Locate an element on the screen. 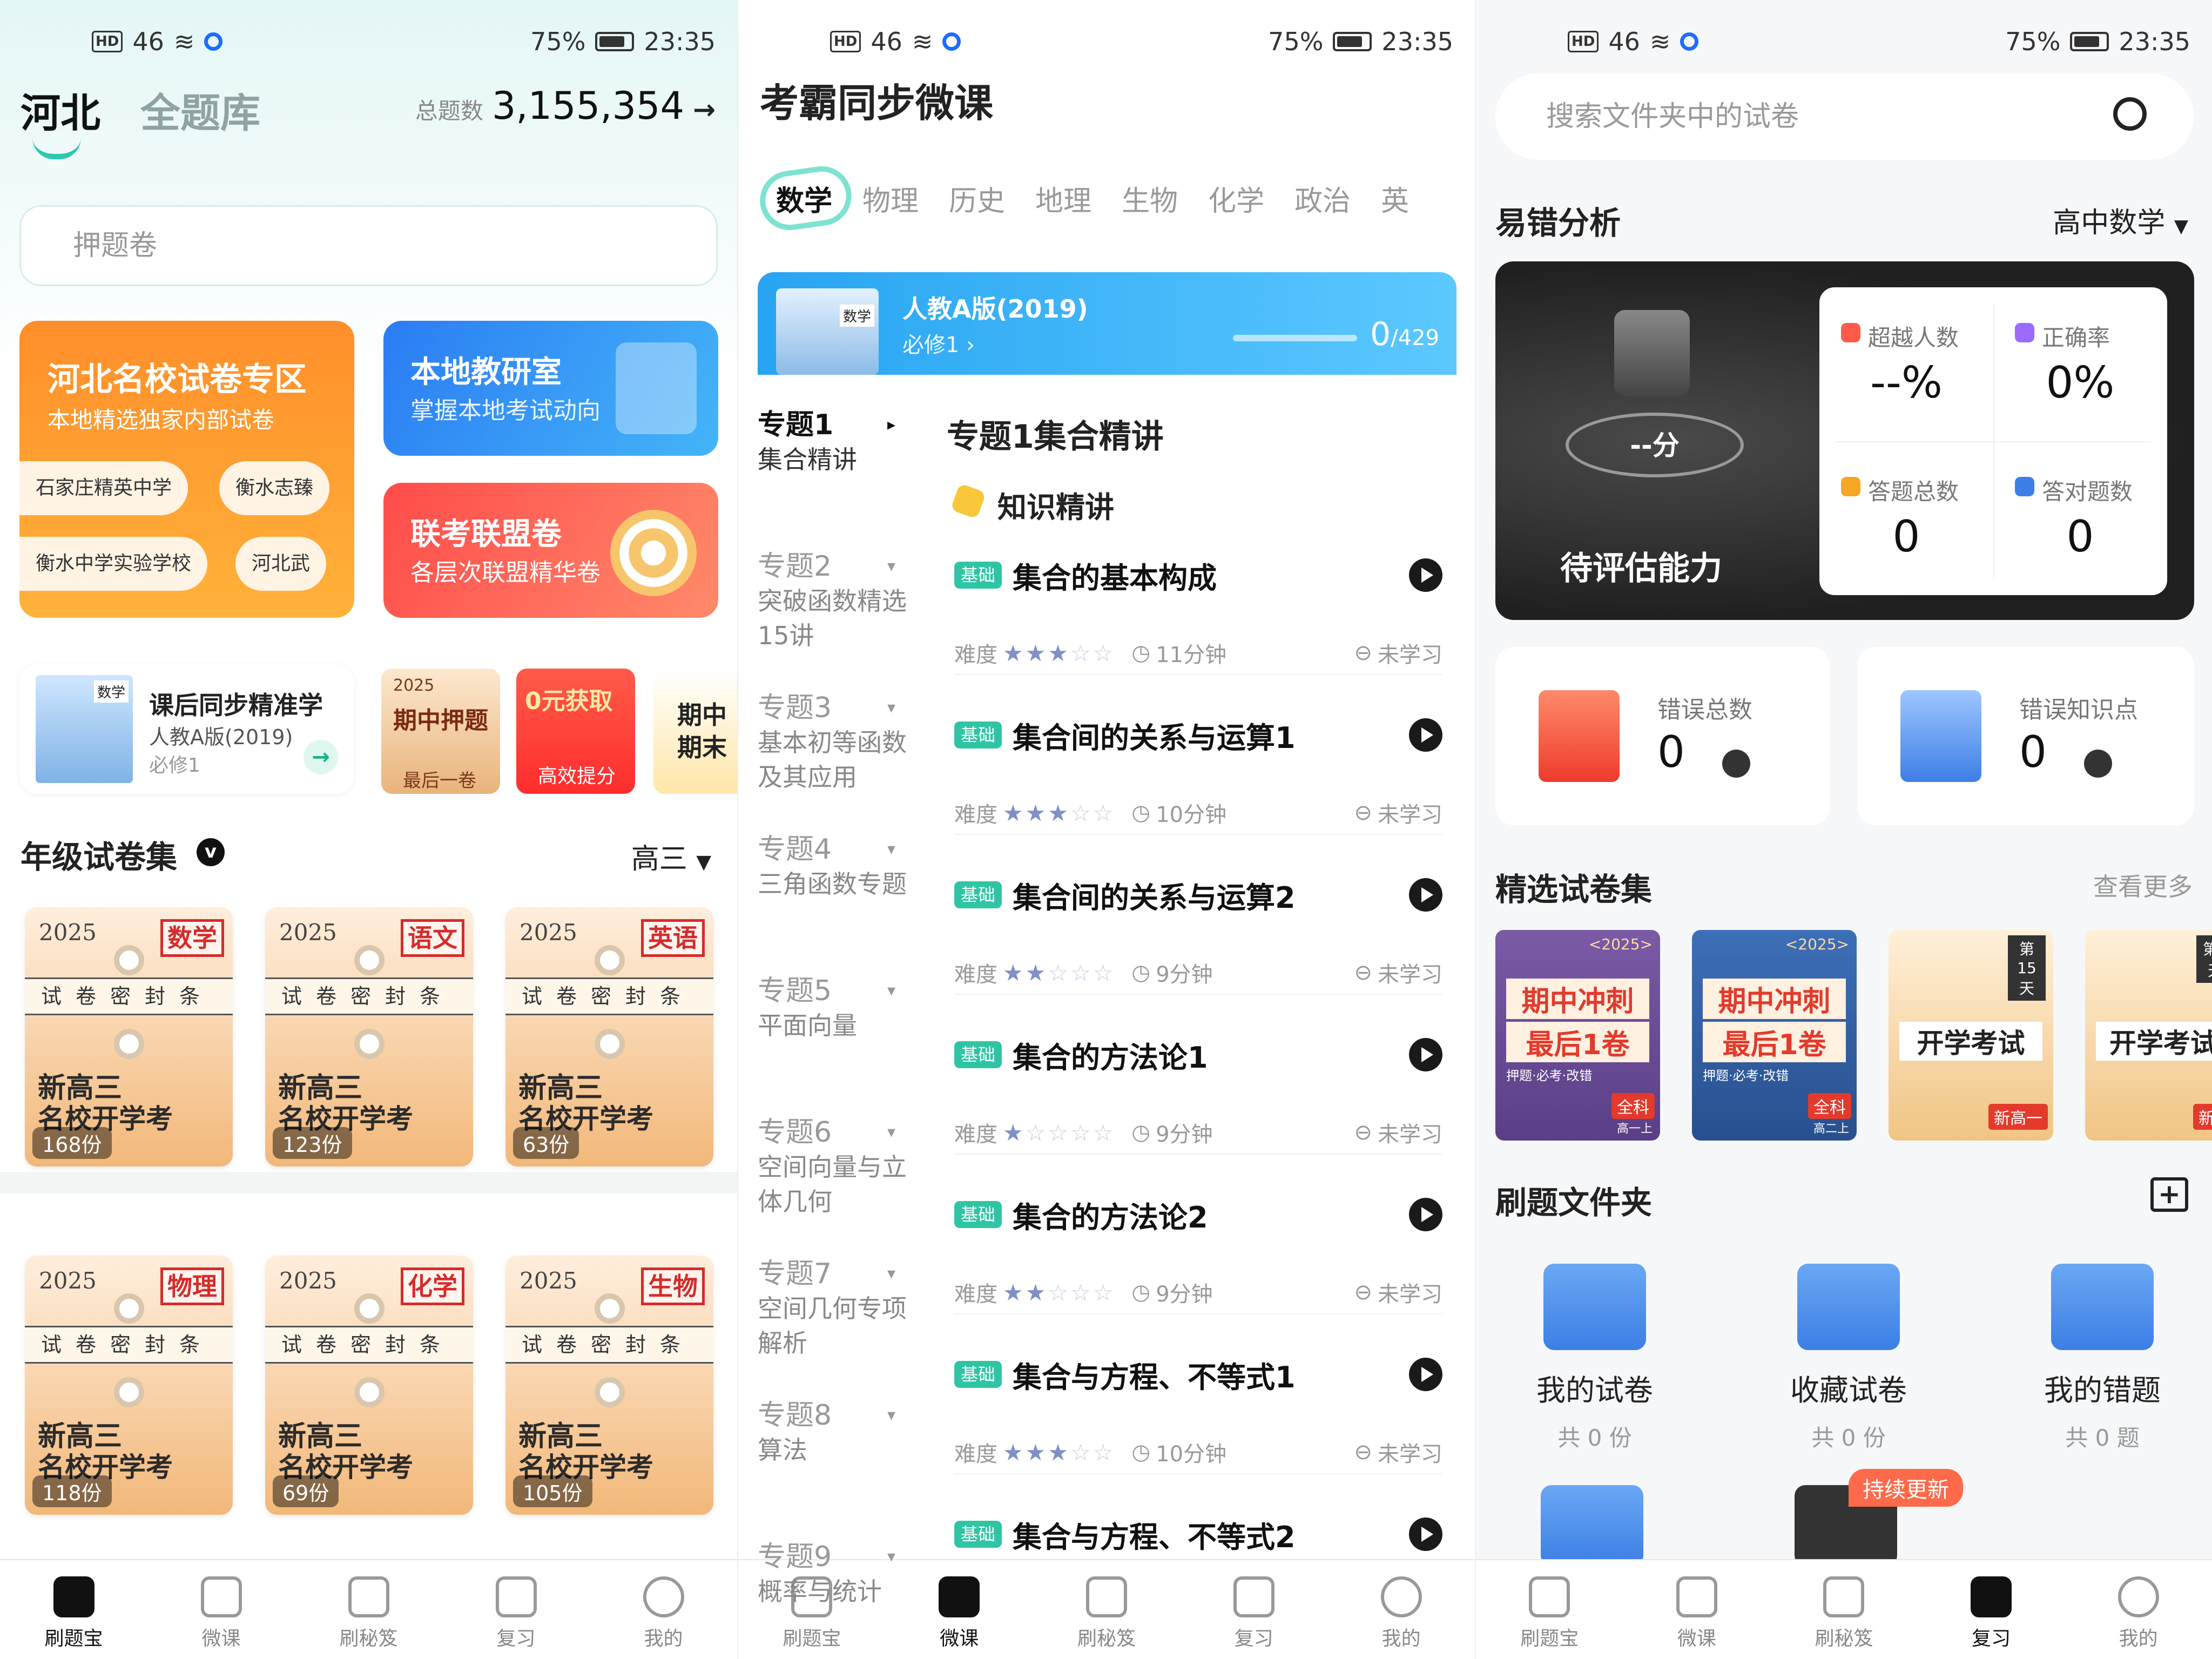 The height and width of the screenshot is (1659, 2212). subject-tab: 政治 is located at coordinates (1322, 198).